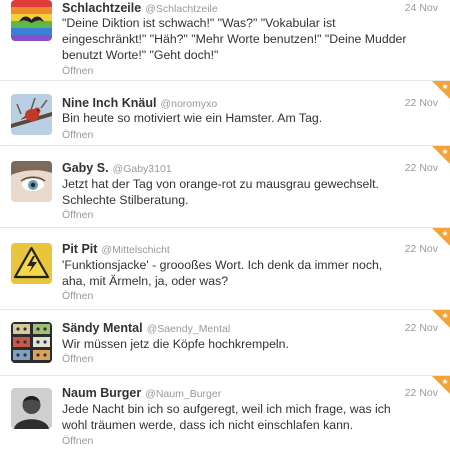 The height and width of the screenshot is (452, 450). What do you see at coordinates (183, 394) in the screenshot?
I see `author-handle: @Naum_Burger` at bounding box center [183, 394].